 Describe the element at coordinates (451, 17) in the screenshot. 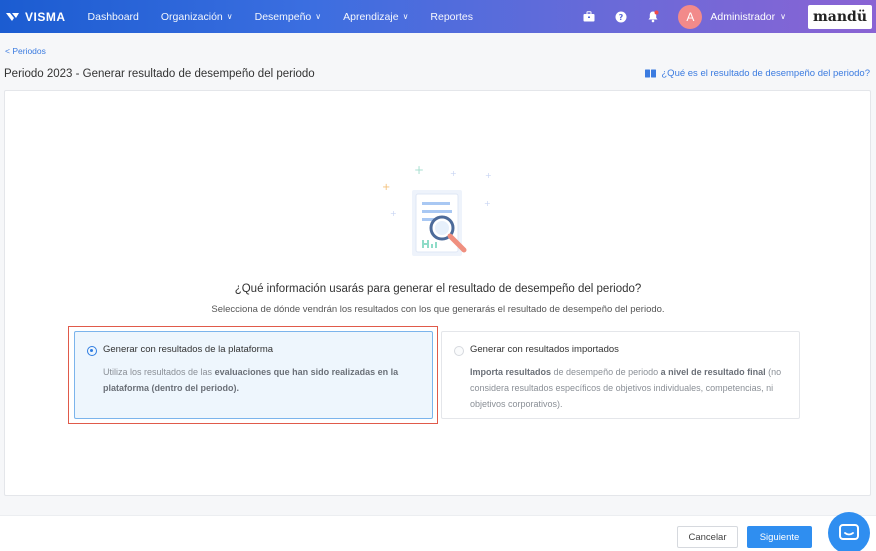

I see `nav-reportes: Reportes` at that location.